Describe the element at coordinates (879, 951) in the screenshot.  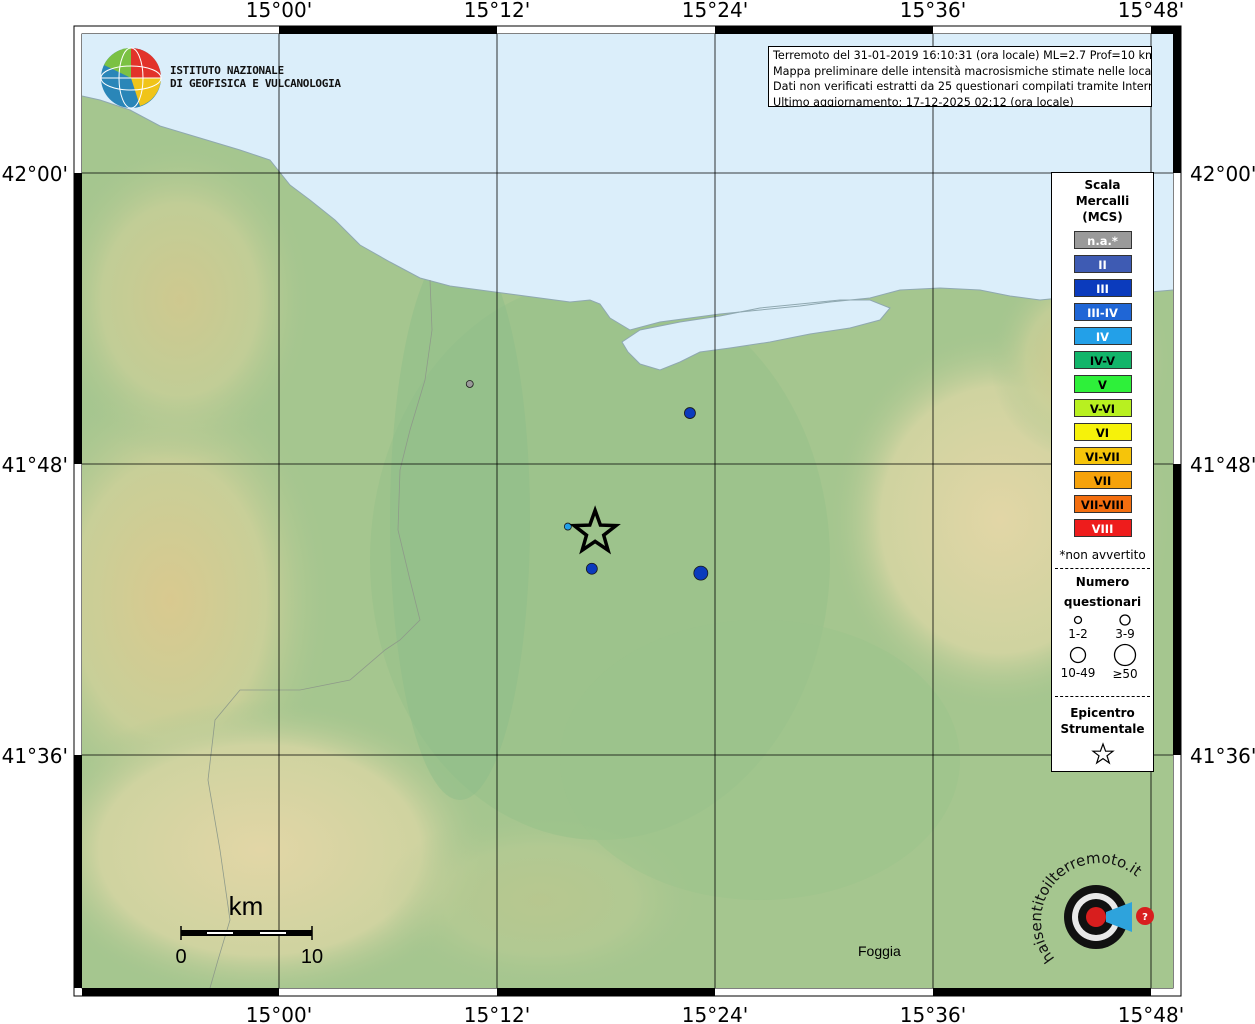
I see `place-label-foggia: Foggia` at that location.